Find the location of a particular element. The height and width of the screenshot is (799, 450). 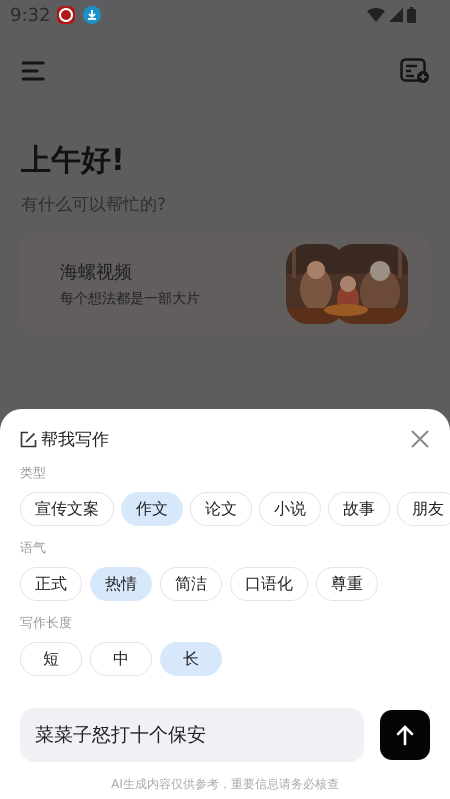

app-notification-icon is located at coordinates (66, 15).